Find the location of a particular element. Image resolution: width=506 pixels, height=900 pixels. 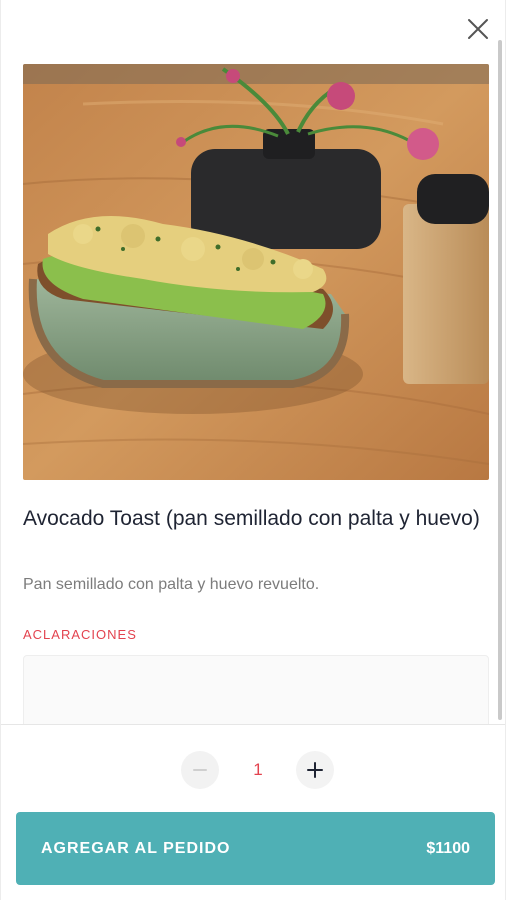

minus-icon is located at coordinates (200, 770).